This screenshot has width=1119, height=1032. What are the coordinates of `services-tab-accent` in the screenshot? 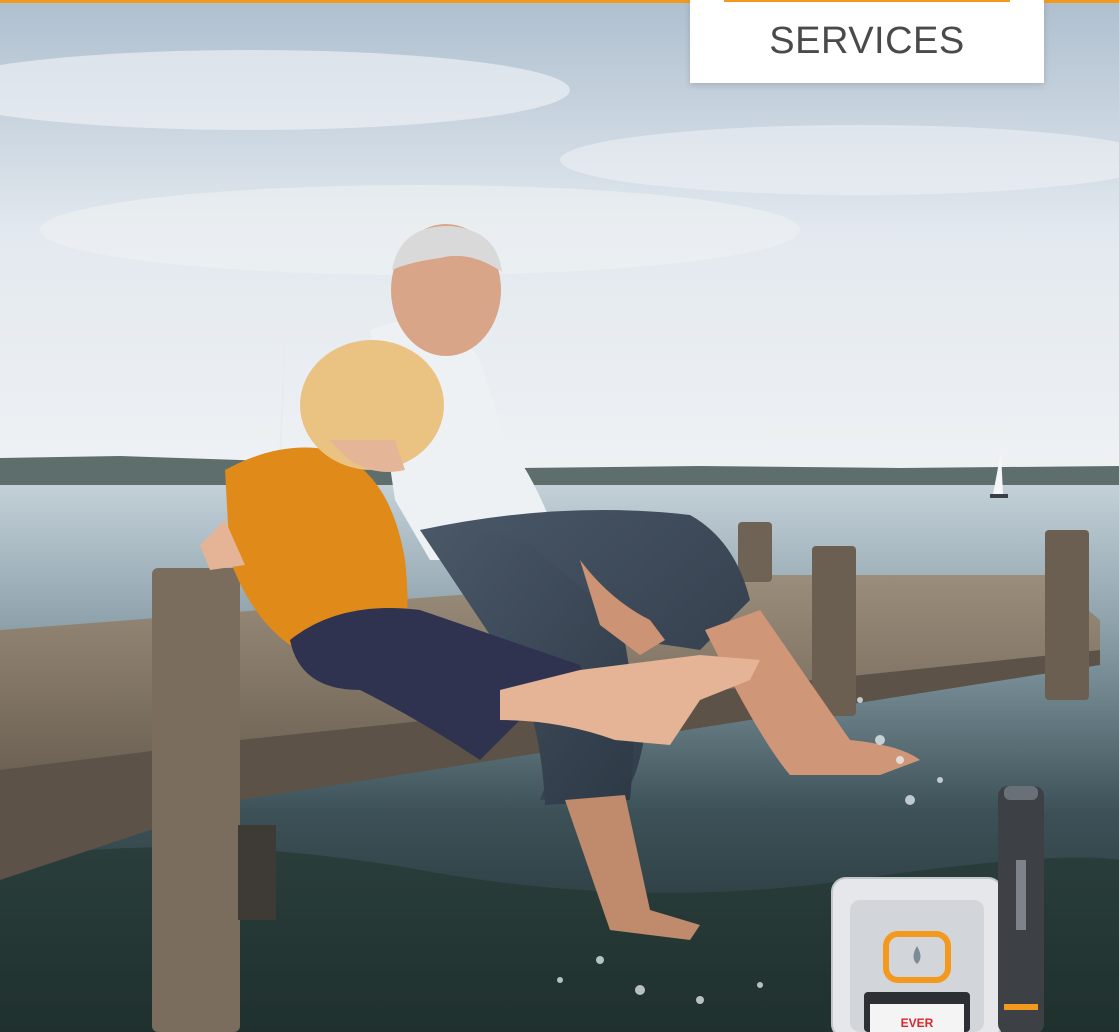 It's located at (867, 1).